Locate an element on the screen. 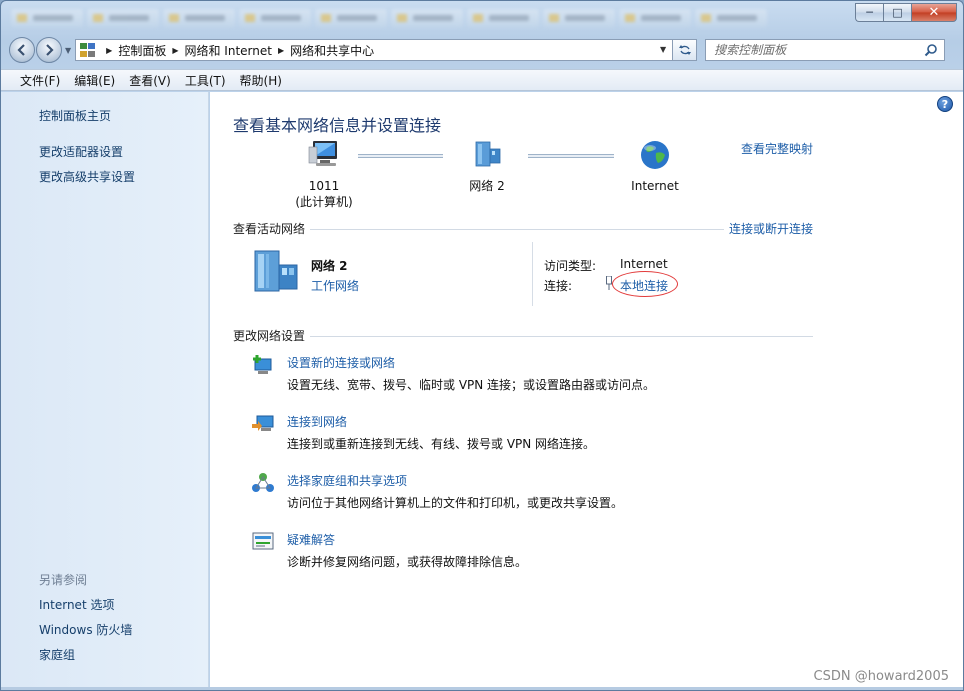  help-icon: ? is located at coordinates (945, 104).